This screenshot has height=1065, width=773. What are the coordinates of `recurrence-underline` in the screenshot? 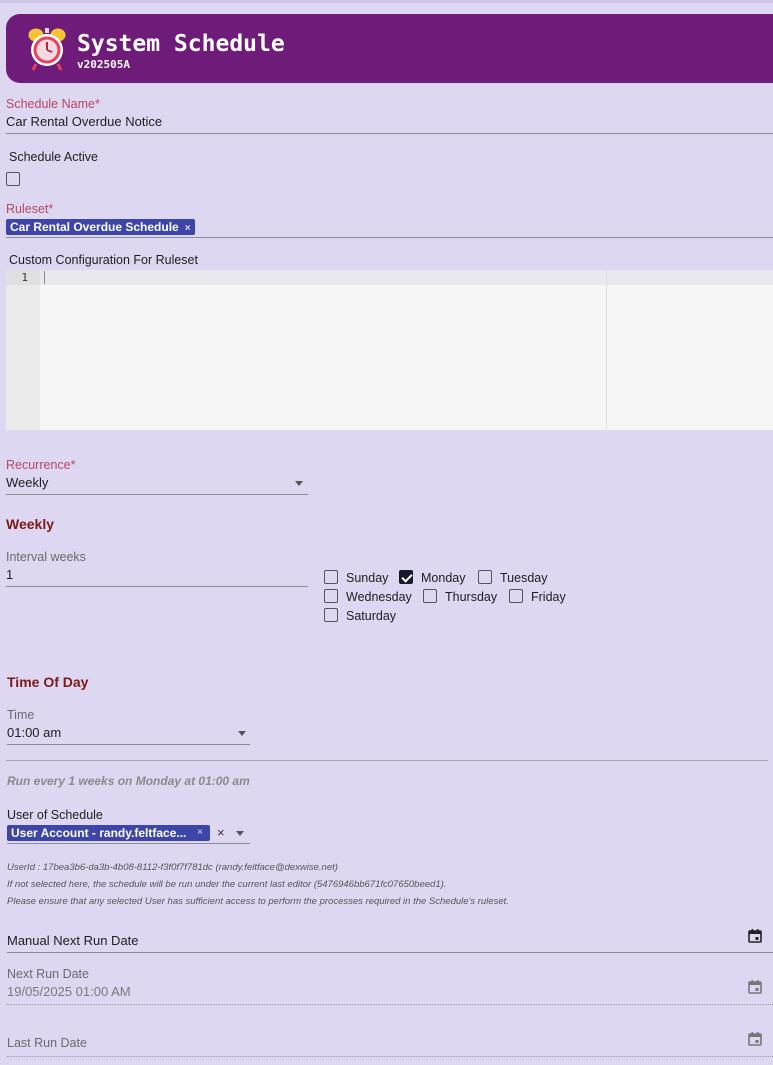 It's located at (157, 494).